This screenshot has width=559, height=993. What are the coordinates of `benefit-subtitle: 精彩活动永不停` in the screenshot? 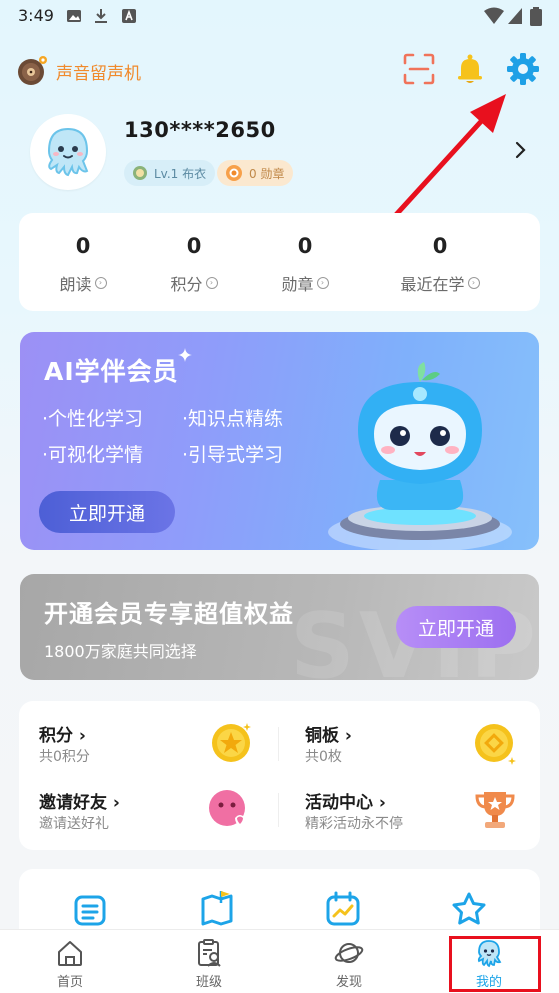 It's located at (354, 824).